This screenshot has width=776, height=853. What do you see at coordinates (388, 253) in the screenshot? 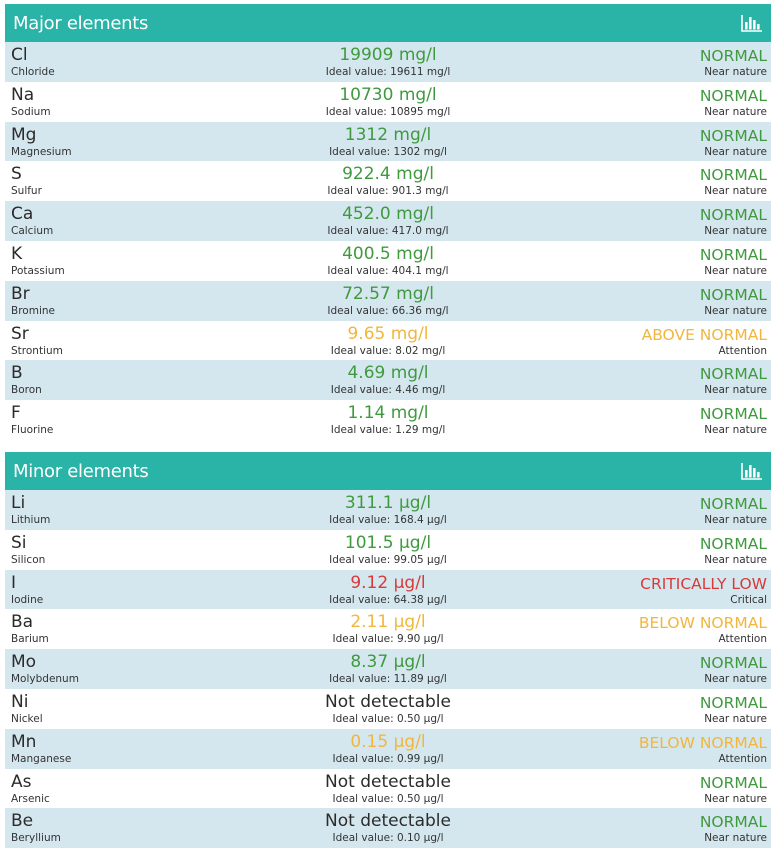
I see `measured-value: 400.5 mg/l` at bounding box center [388, 253].